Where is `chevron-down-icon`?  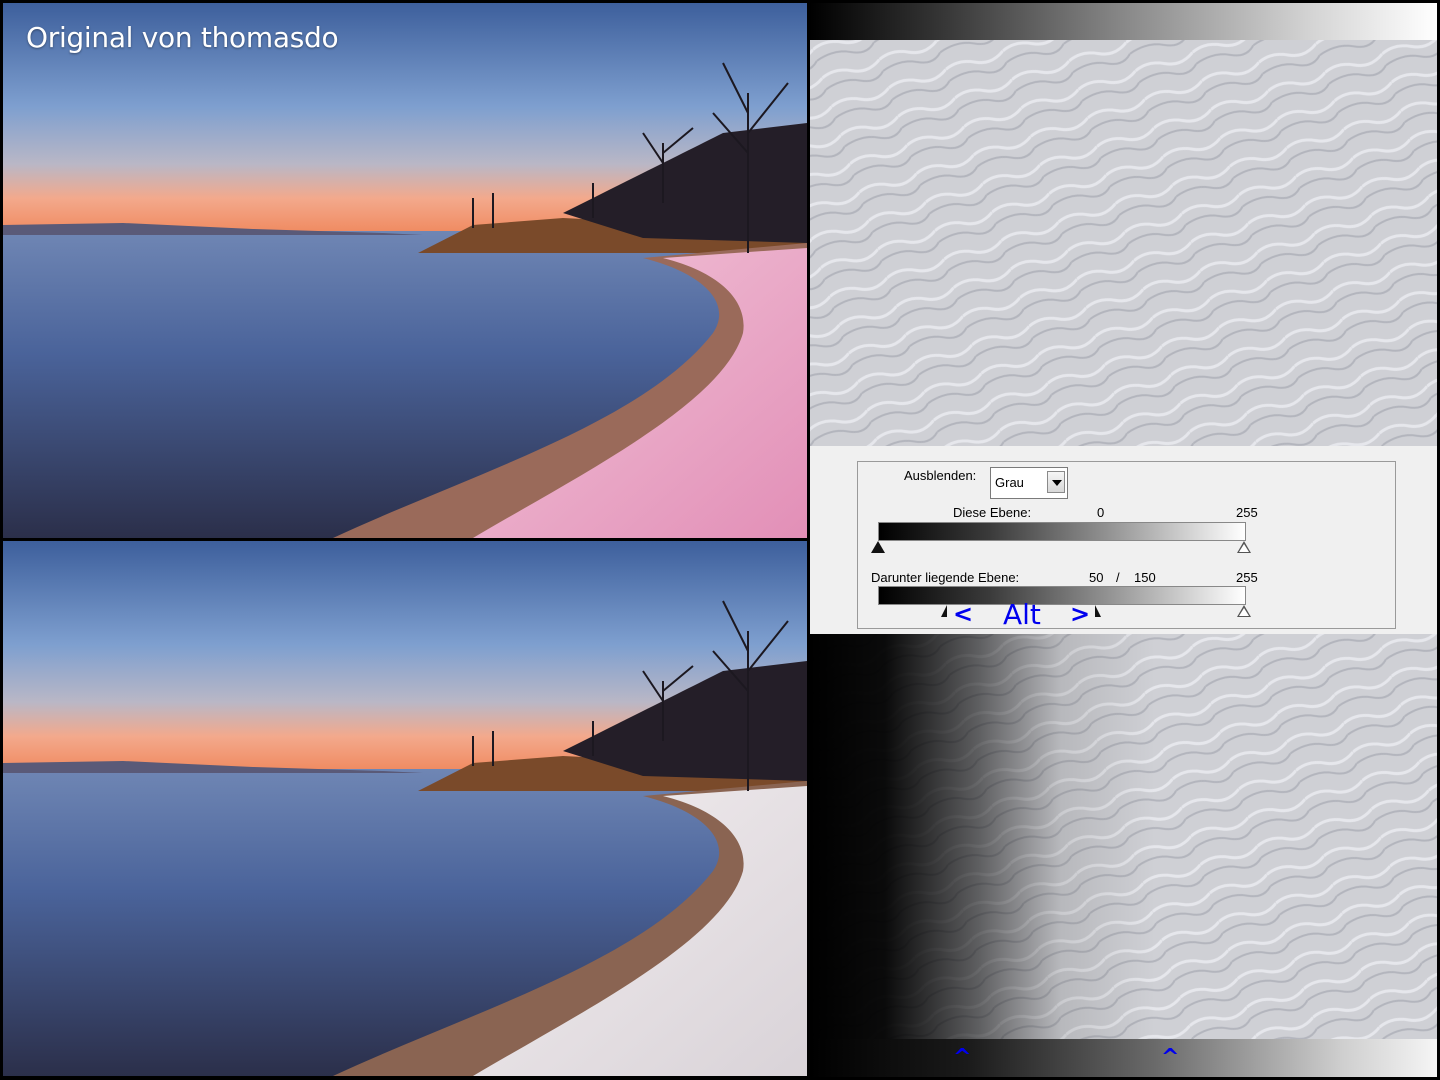
chevron-down-icon is located at coordinates (1056, 482).